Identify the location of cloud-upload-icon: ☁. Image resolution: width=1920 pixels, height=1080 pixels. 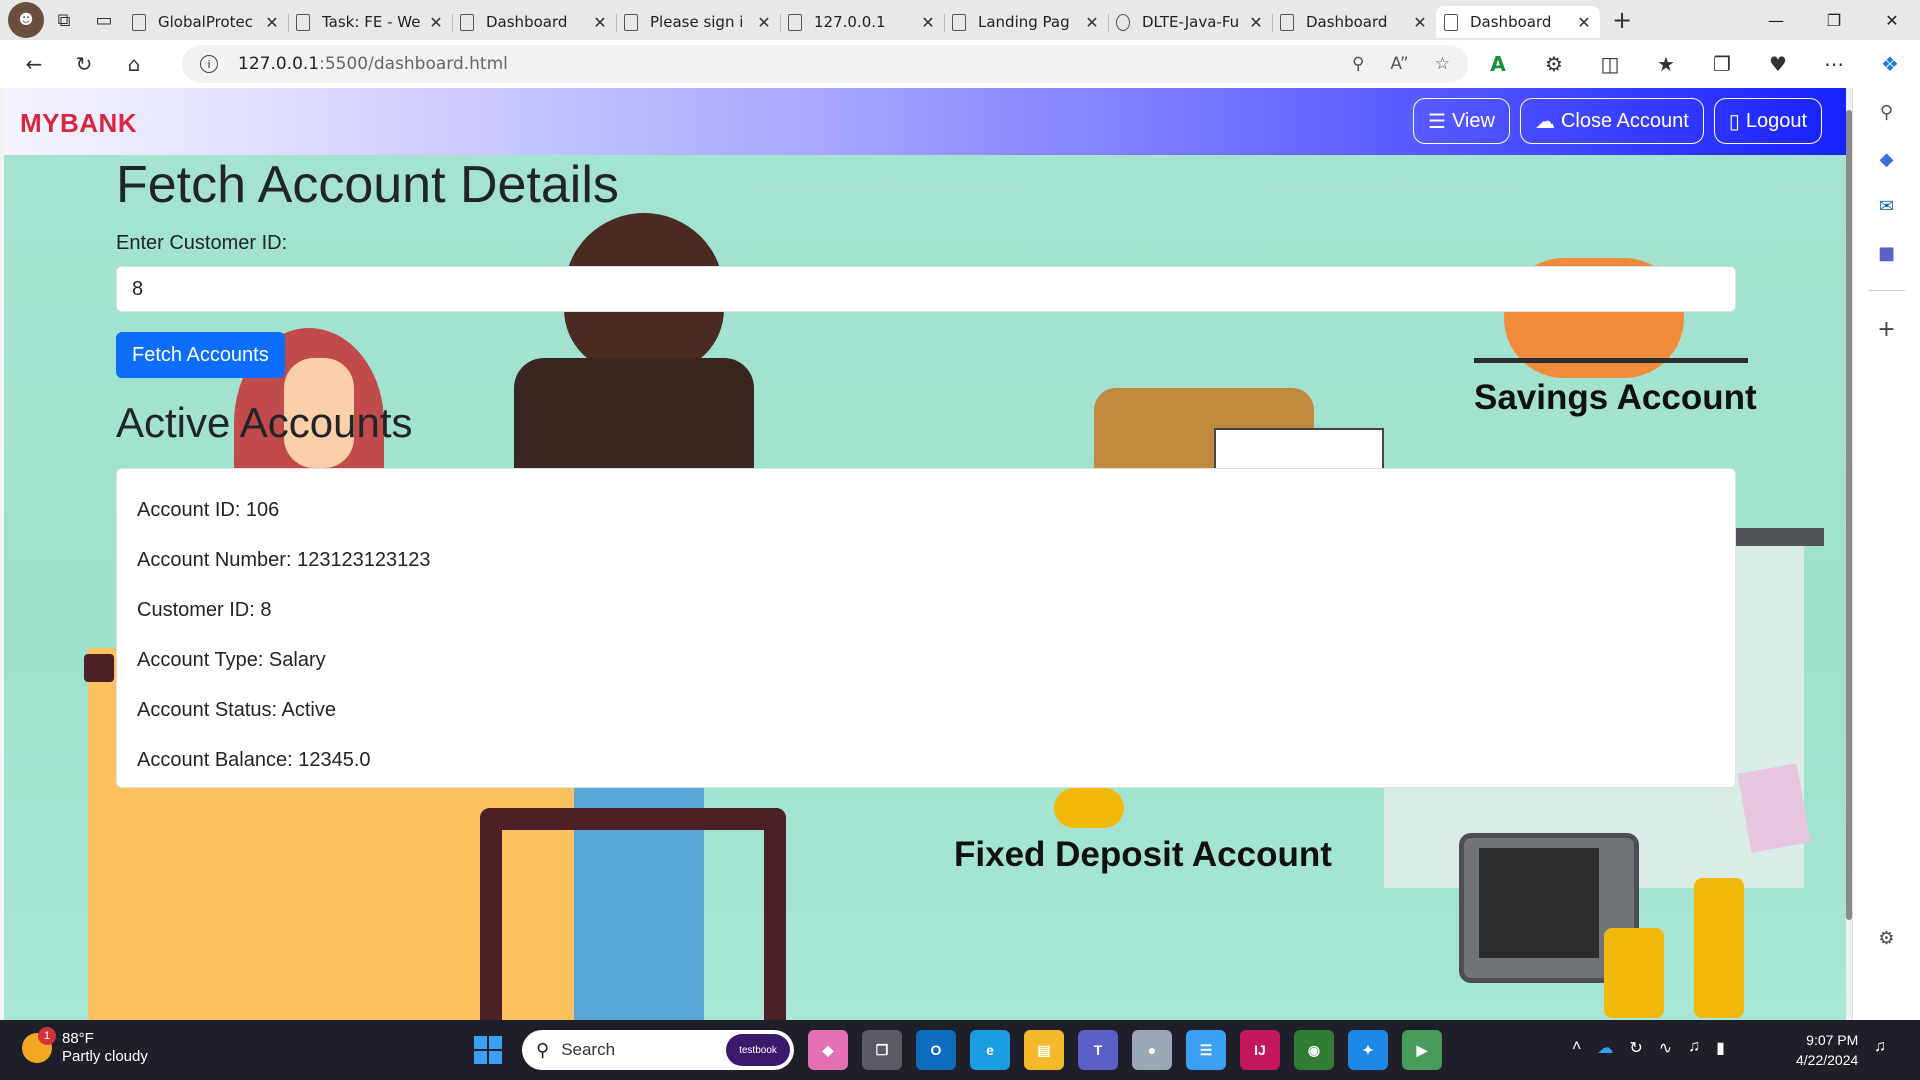
(1544, 121).